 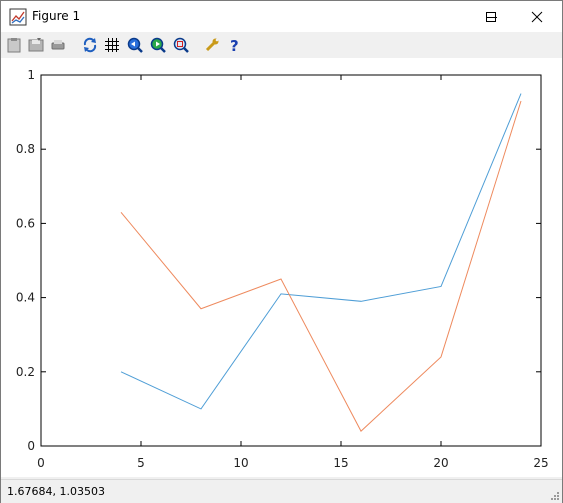 I want to click on x-tick-label: 25, so click(x=540, y=463).